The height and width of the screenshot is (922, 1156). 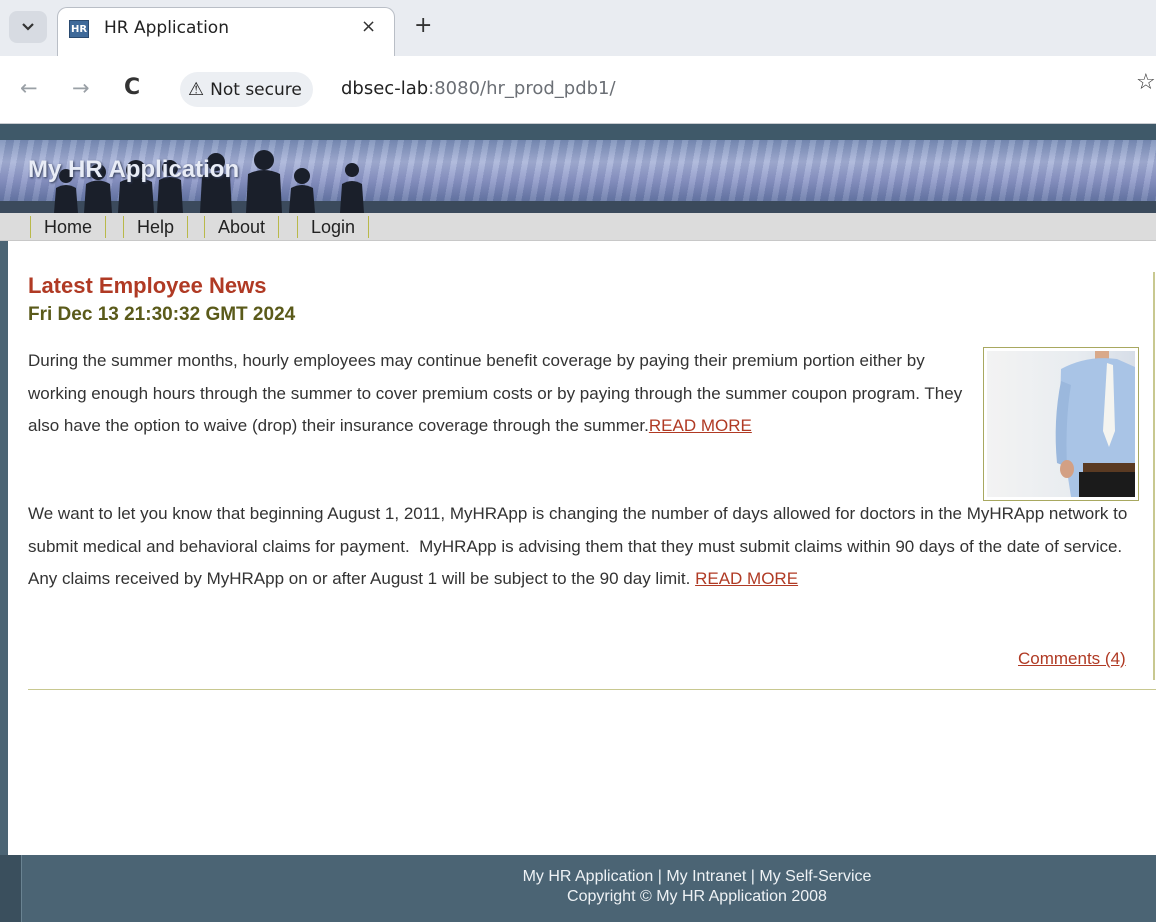 What do you see at coordinates (196, 89) in the screenshot?
I see `warning-icon: ⚠` at bounding box center [196, 89].